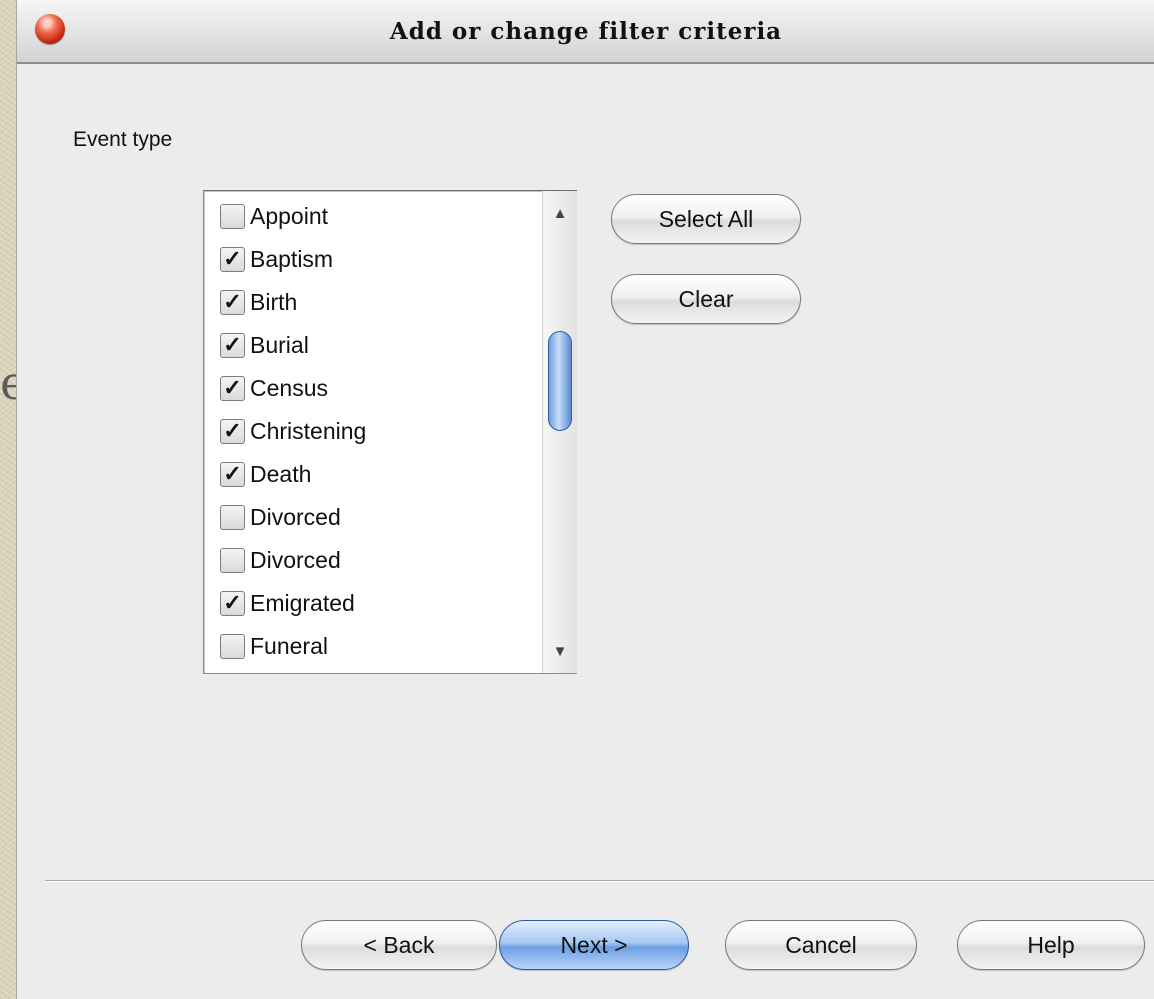 The height and width of the screenshot is (999, 1154). I want to click on event-type-item-label: Census, so click(289, 387).